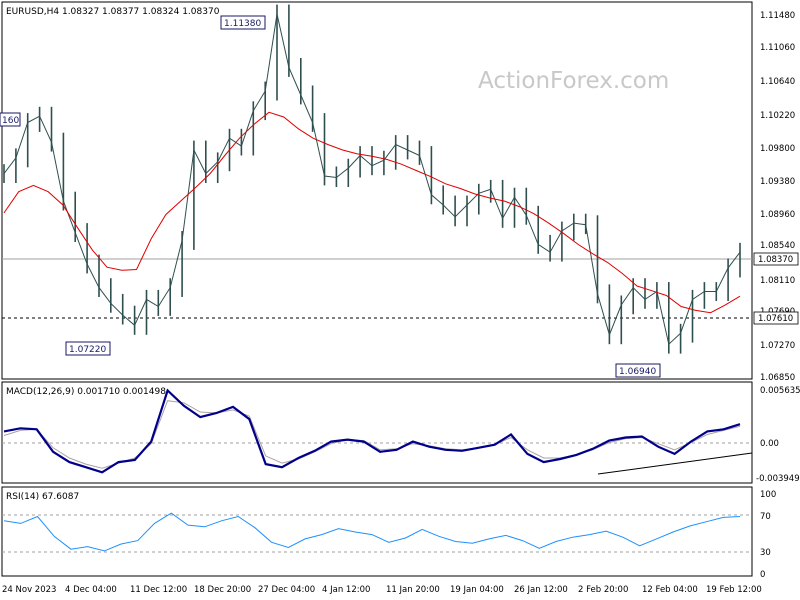 This screenshot has height=600, width=800. Describe the element at coordinates (765, 553) in the screenshot. I see `rsi-tick: 30` at that location.